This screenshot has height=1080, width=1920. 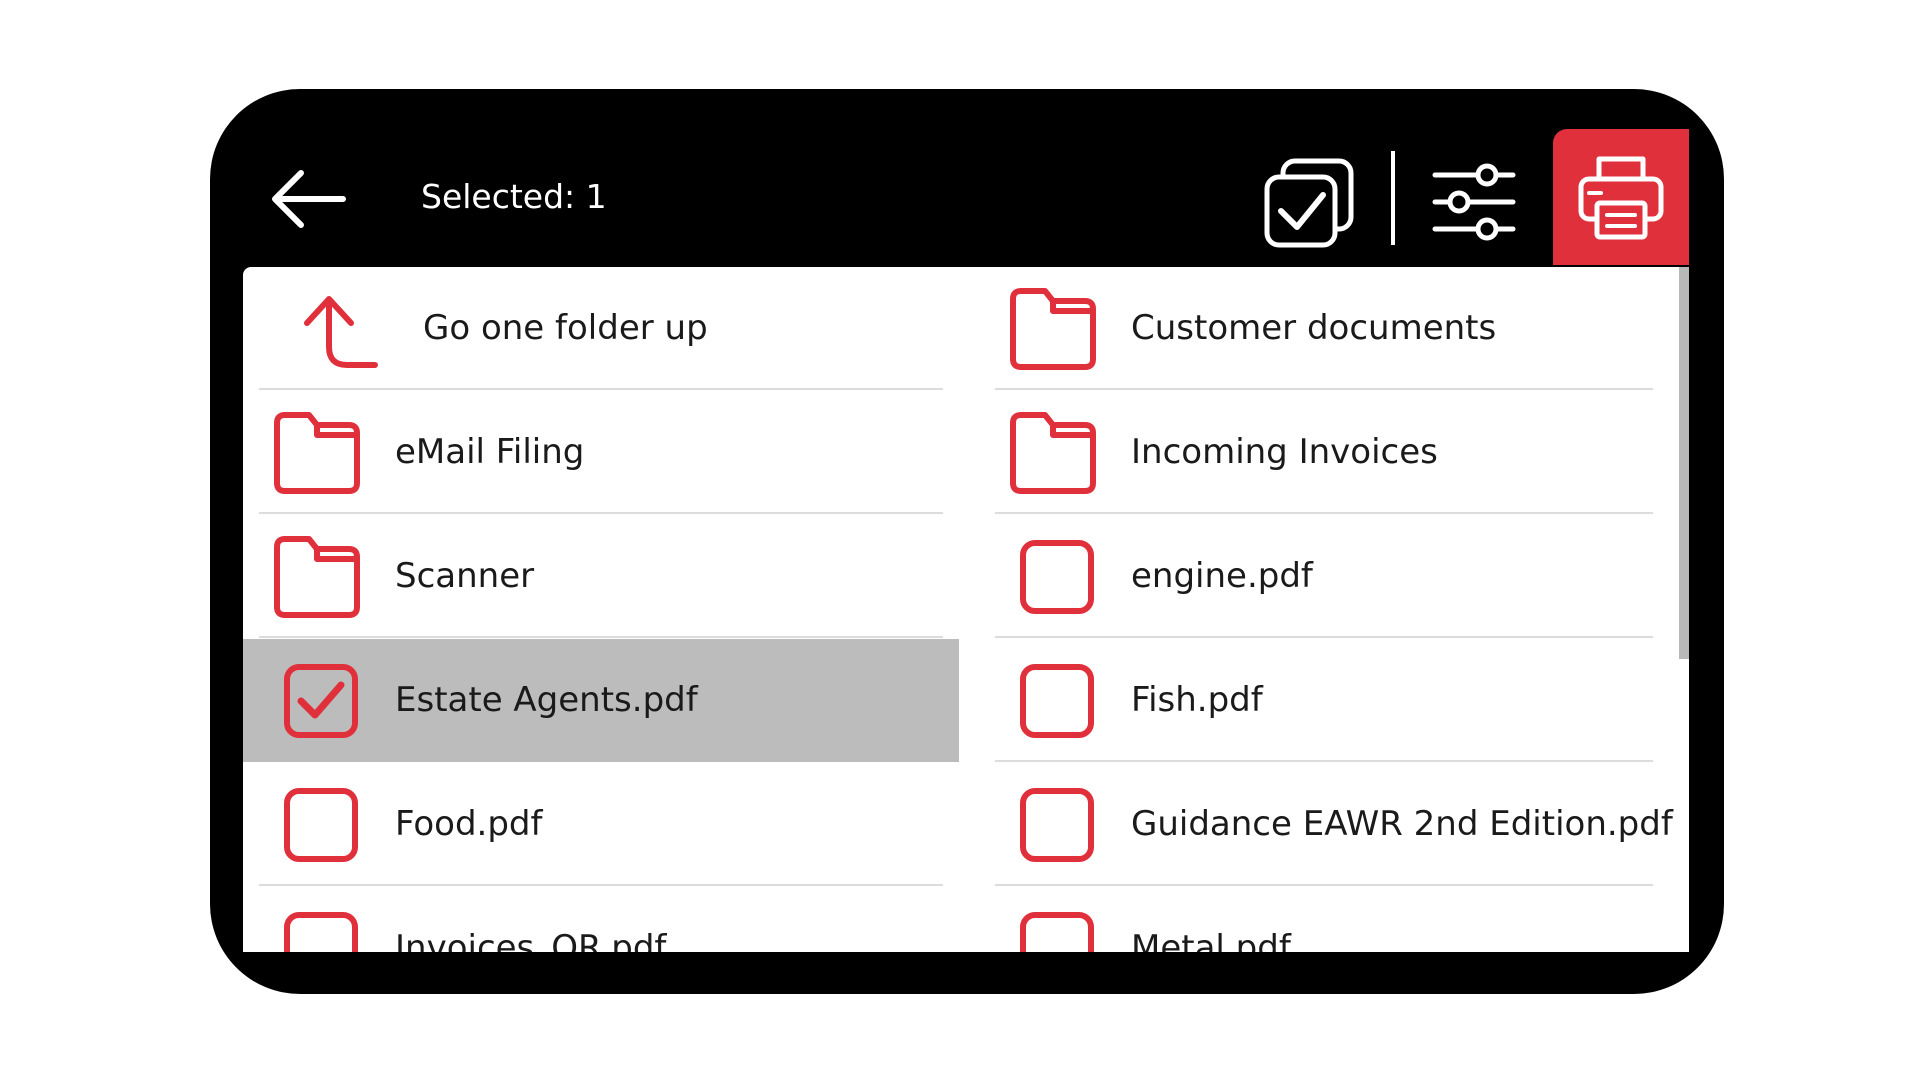 What do you see at coordinates (601, 824) in the screenshot?
I see `file-row: Food.pdf` at bounding box center [601, 824].